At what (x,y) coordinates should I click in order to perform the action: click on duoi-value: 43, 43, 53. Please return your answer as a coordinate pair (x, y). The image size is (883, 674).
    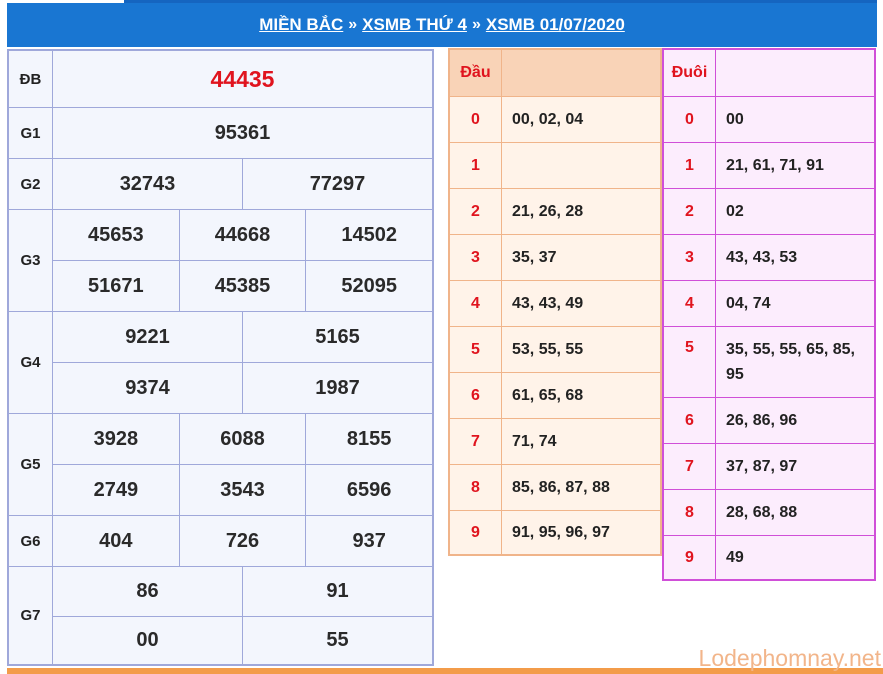
    Looking at the image, I should click on (762, 257).